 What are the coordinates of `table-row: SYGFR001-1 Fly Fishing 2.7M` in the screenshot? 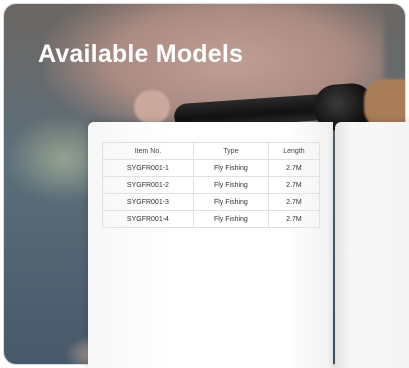 It's located at (211, 168).